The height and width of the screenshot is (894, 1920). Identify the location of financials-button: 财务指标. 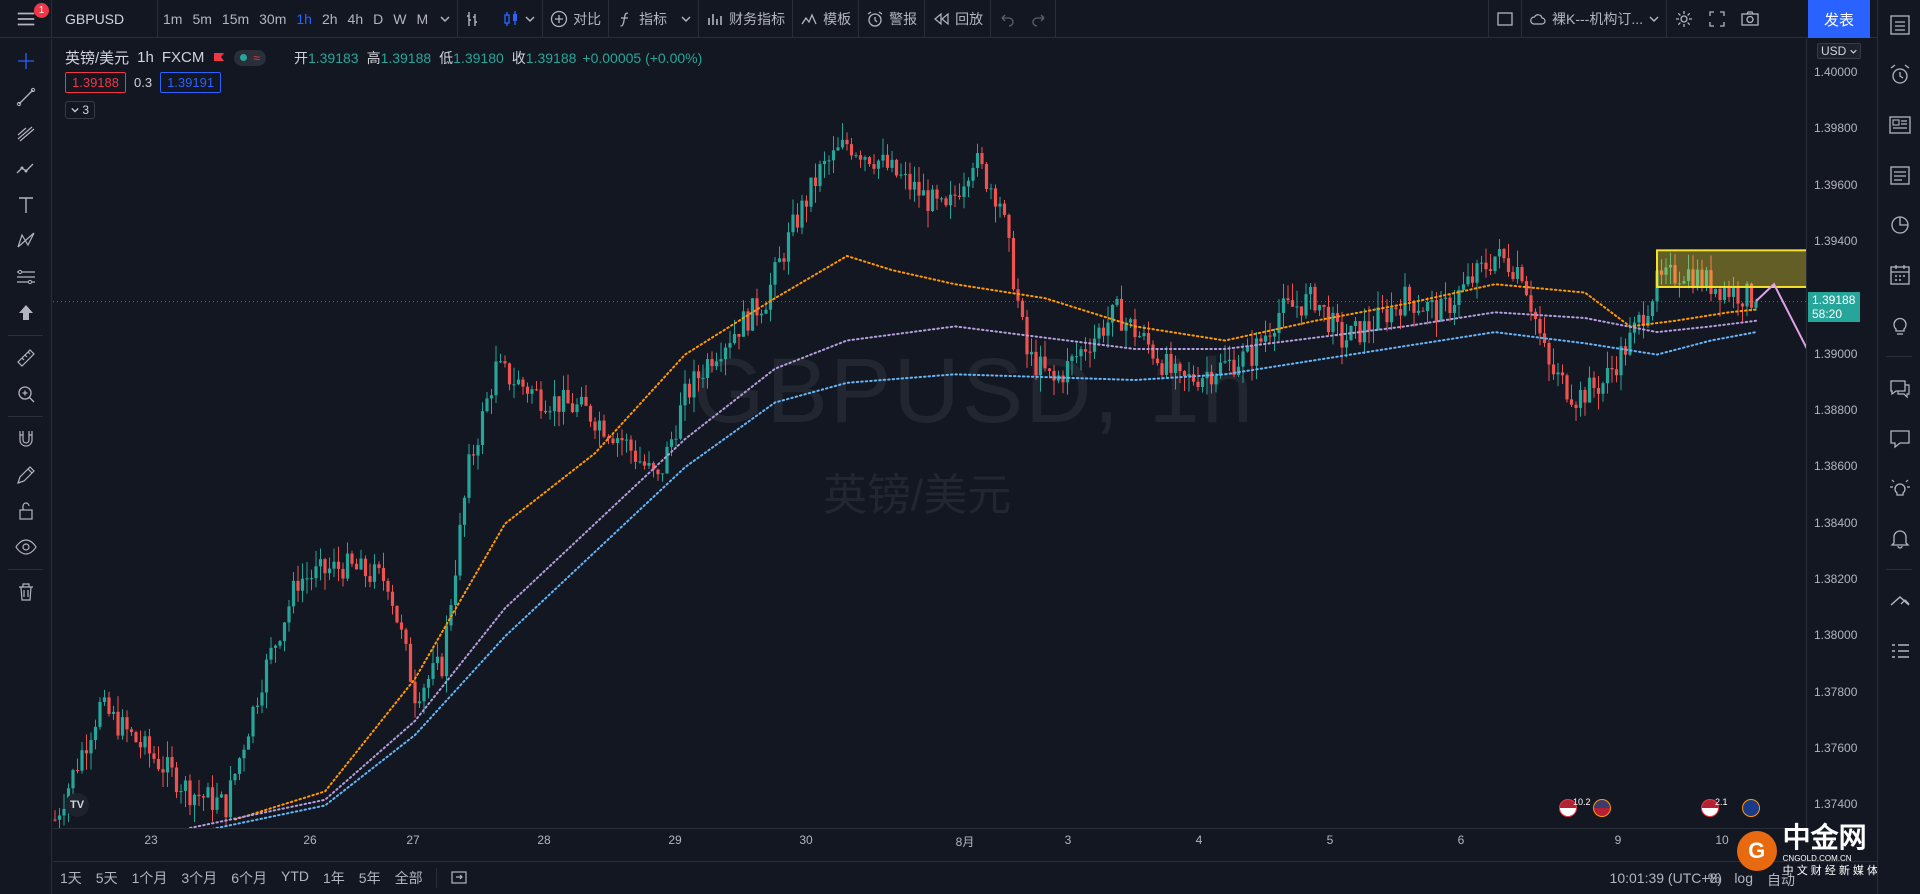
(745, 19).